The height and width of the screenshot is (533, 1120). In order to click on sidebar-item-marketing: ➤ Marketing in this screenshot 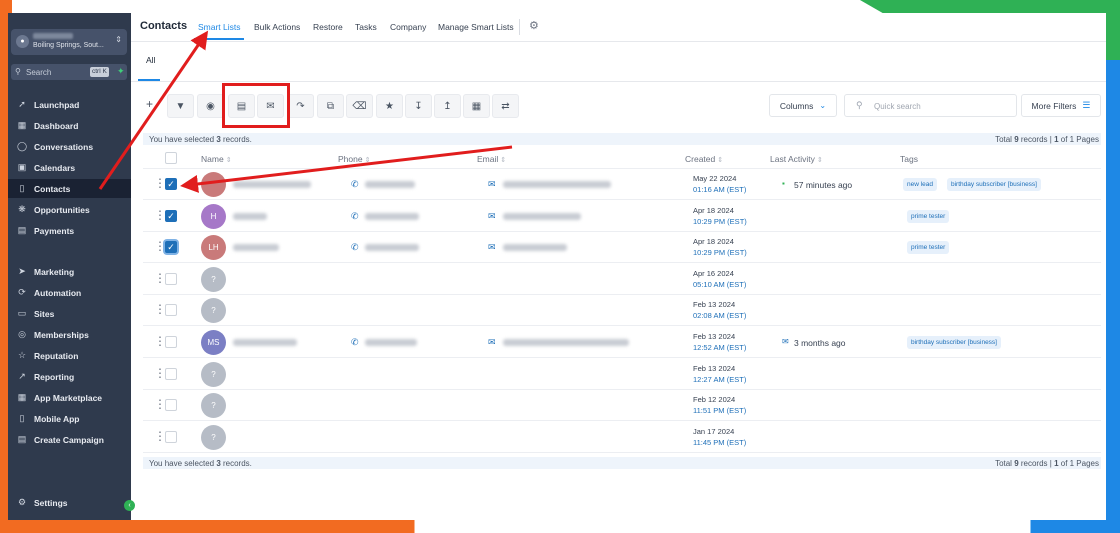, I will do `click(69, 271)`.